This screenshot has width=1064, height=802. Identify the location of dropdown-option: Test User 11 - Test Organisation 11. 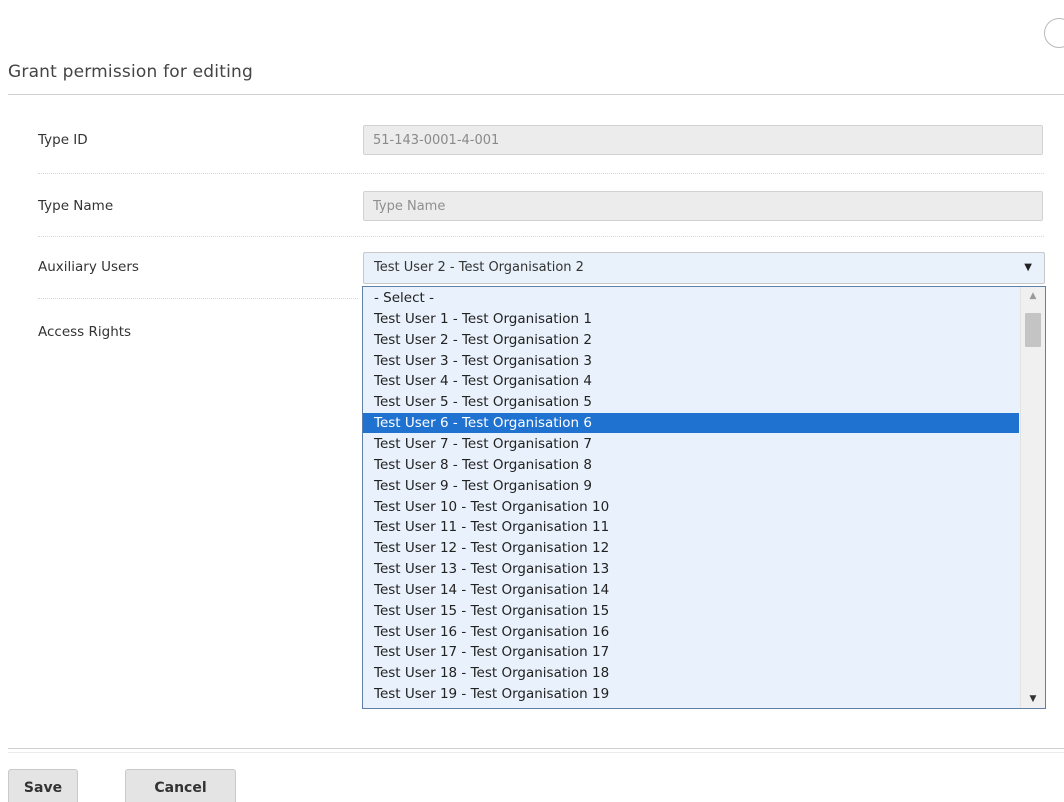
(691, 527).